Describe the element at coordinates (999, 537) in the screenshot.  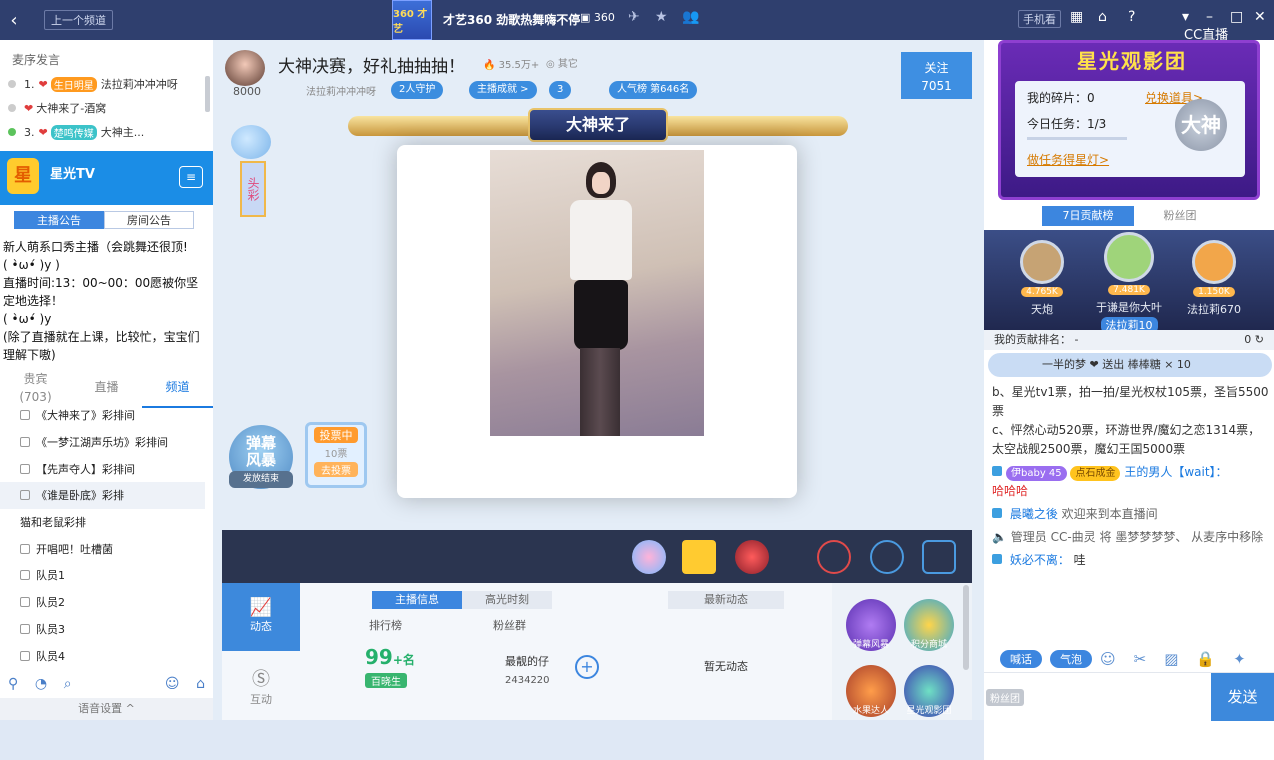
I see `speaker-icon: 🔈` at that location.